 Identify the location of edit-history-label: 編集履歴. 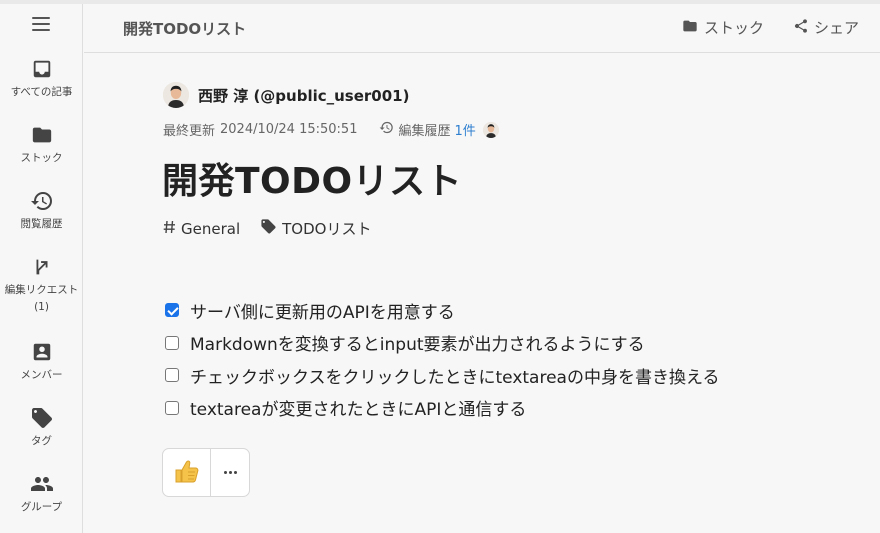
(424, 131).